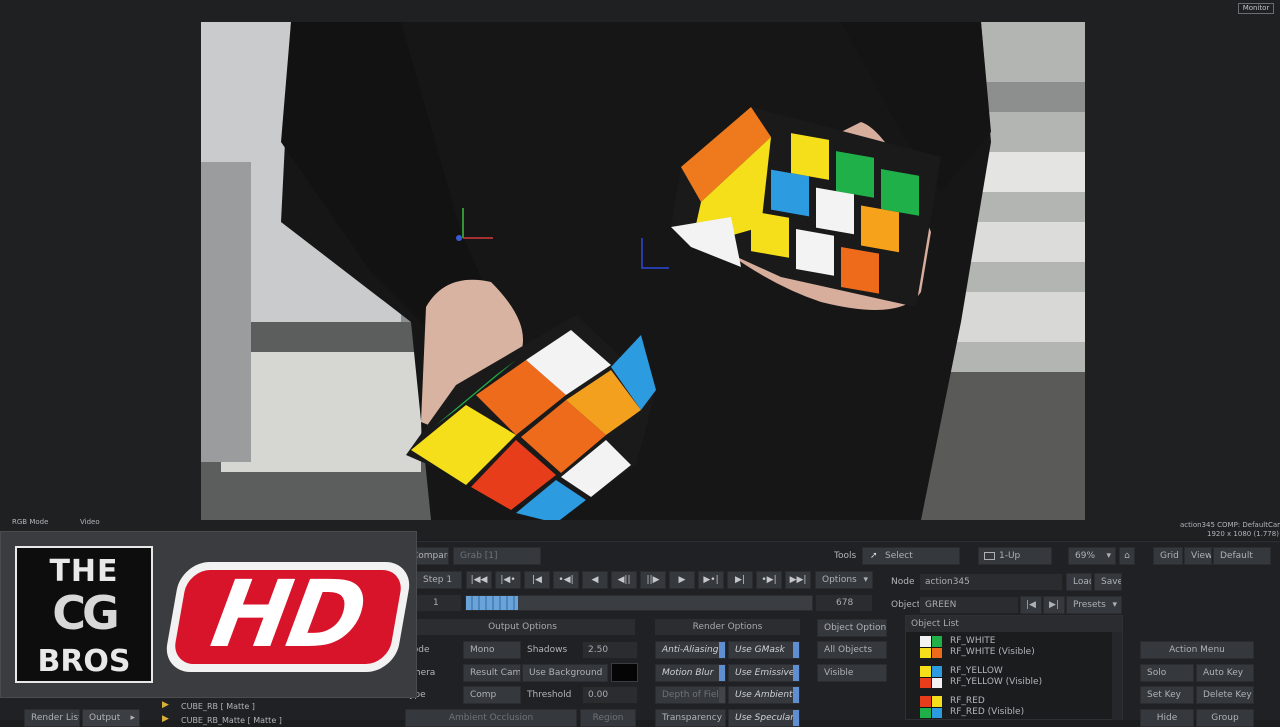  Describe the element at coordinates (1092, 556) in the screenshot. I see `zoom-dropdown: 69% ▾` at that location.